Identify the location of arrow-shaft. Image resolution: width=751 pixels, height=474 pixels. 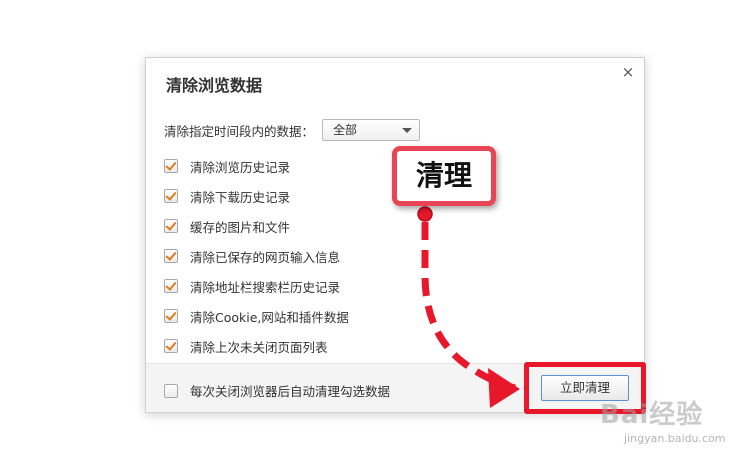
(468, 307).